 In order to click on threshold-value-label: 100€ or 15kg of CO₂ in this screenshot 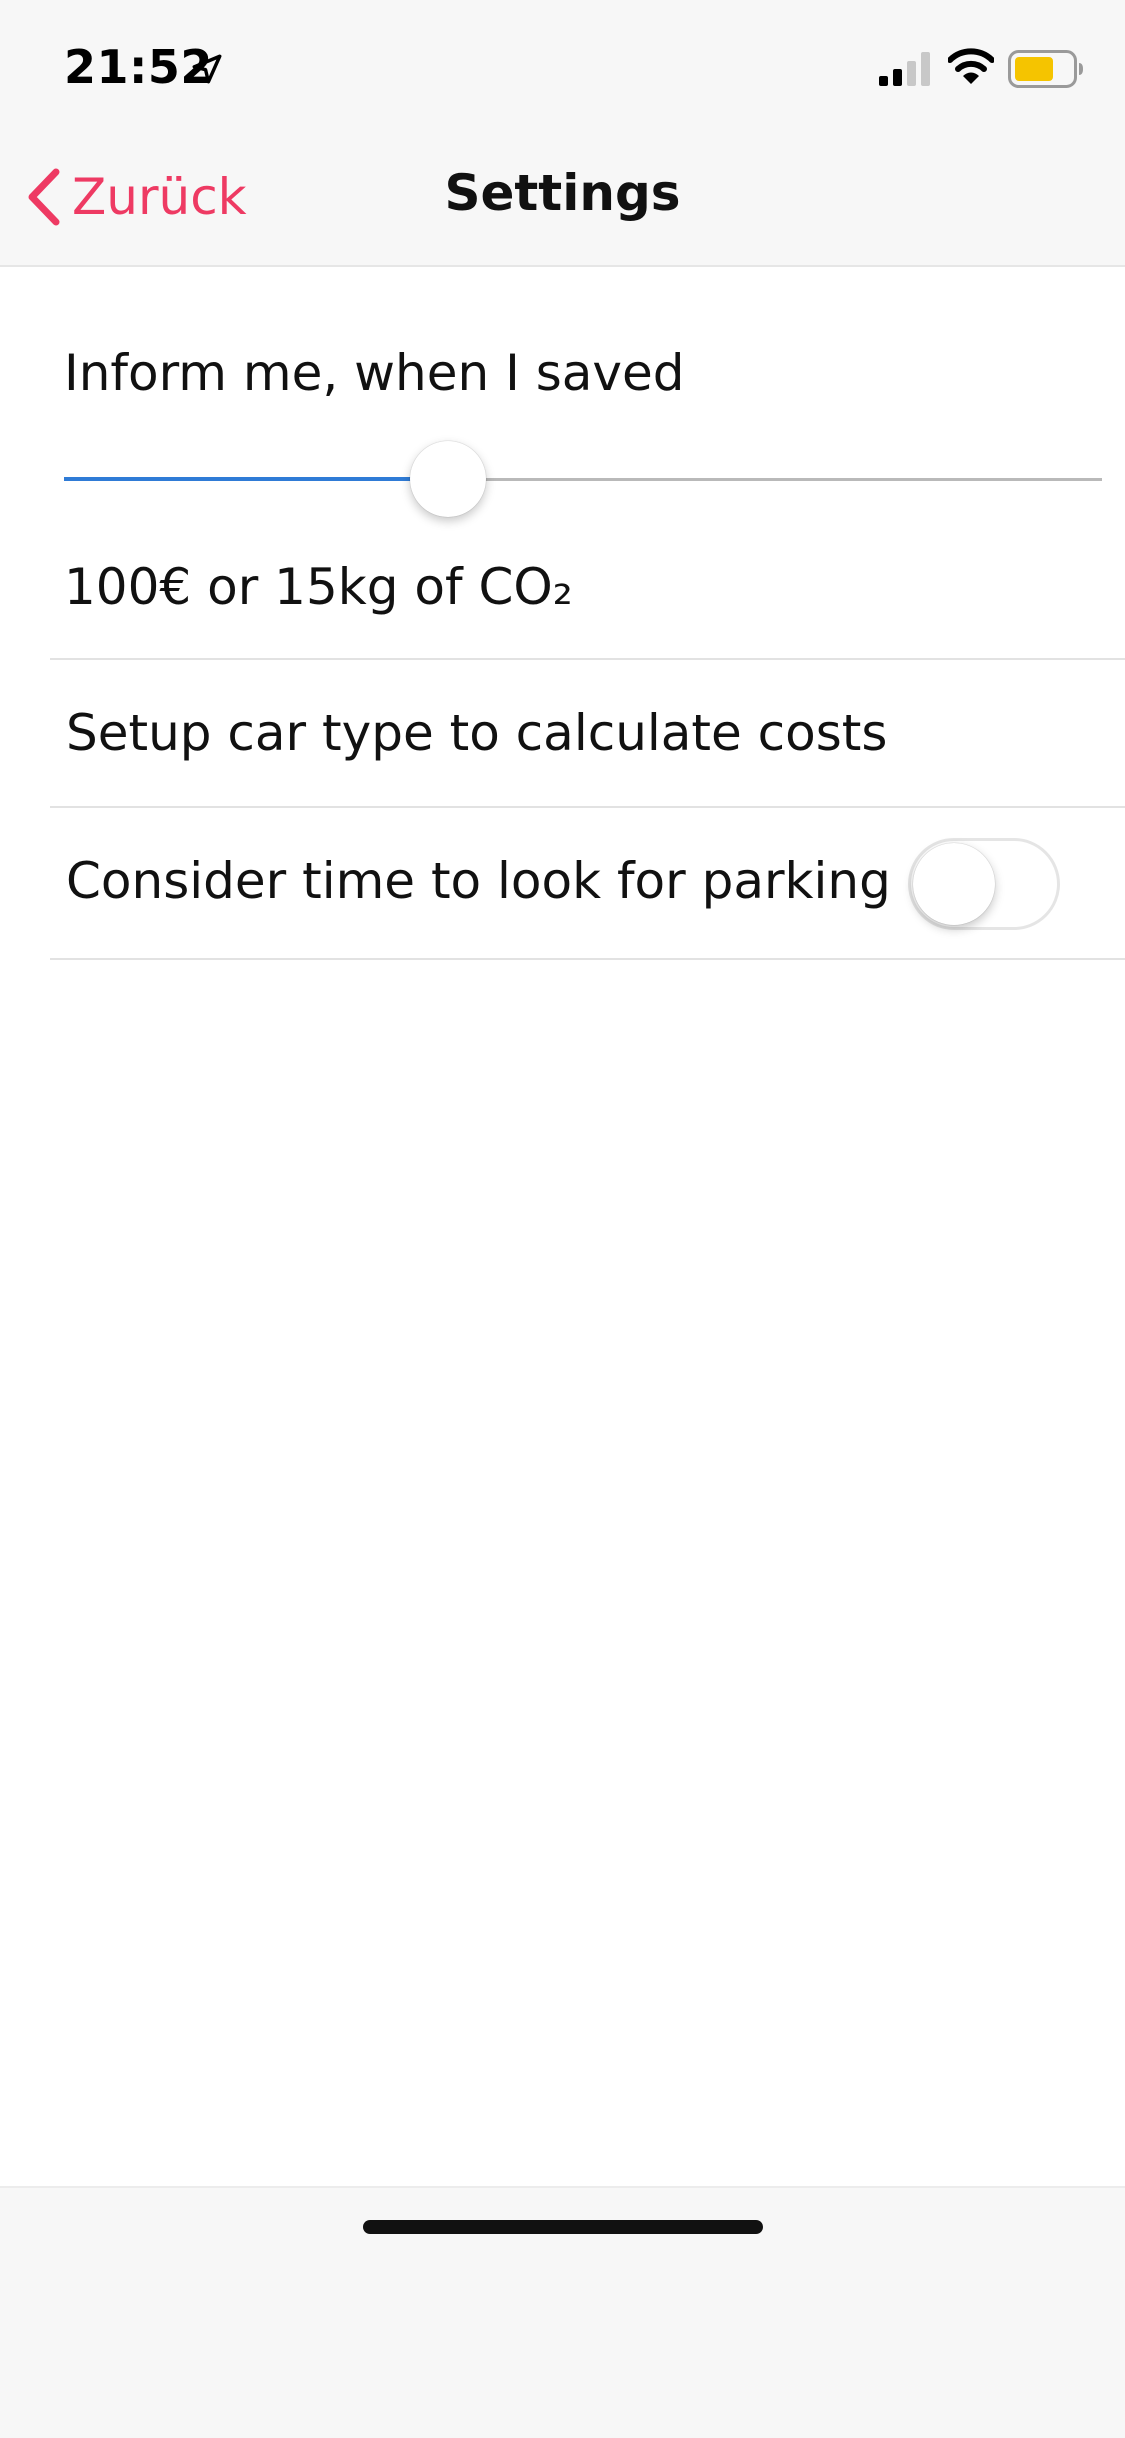, I will do `click(318, 587)`.